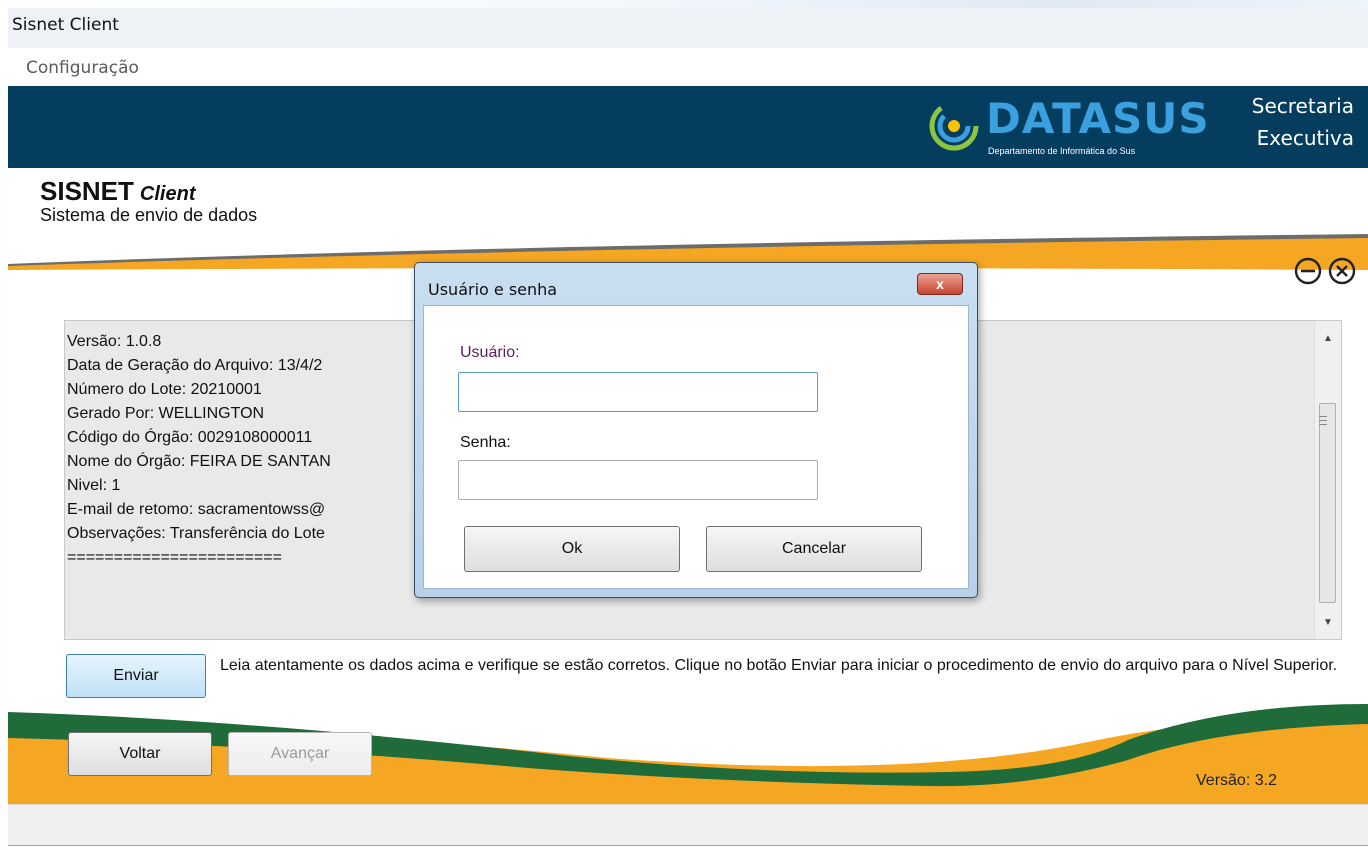 This screenshot has width=1368, height=850. What do you see at coordinates (1308, 271) in the screenshot?
I see `minus-circle-icon` at bounding box center [1308, 271].